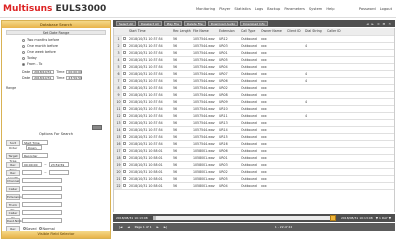 Image resolution: width=396 pixels, height=240 pixels. What do you see at coordinates (58, 172) in the screenshot?
I see `rec-length-to-input` at bounding box center [58, 172].